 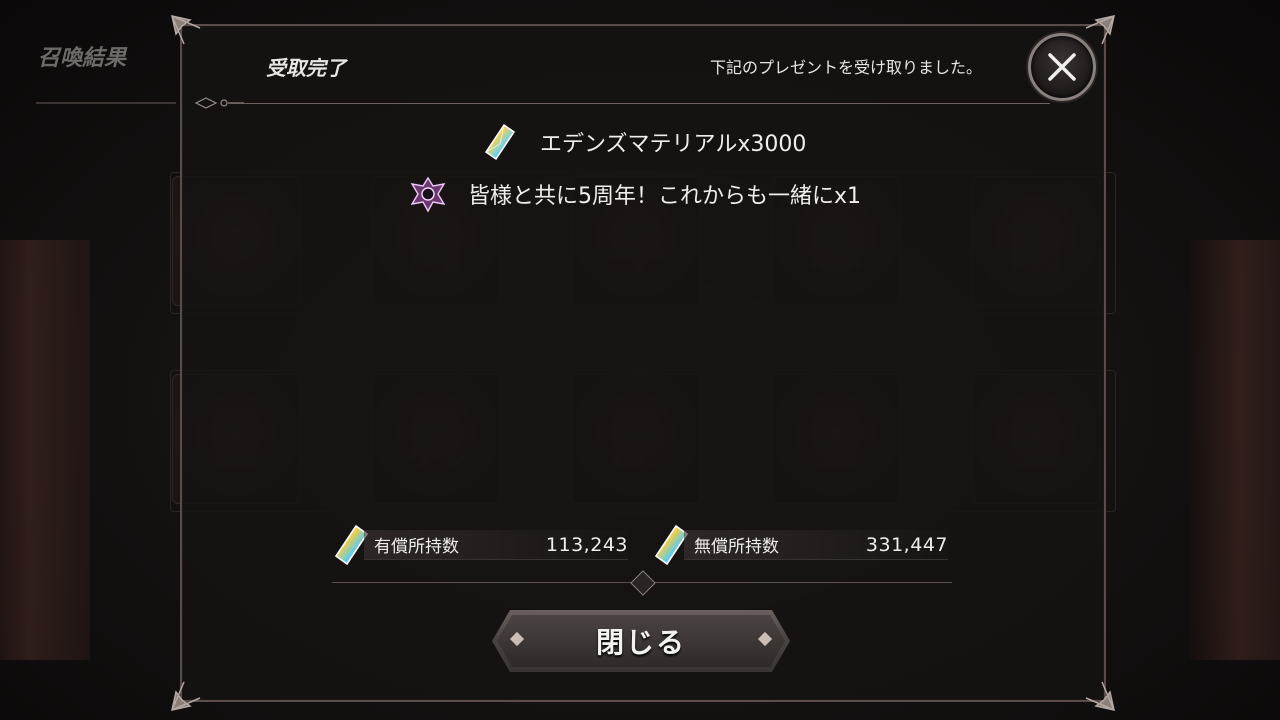 I want to click on reward-item: エデンズマテリアルx3000, so click(x=642, y=142).